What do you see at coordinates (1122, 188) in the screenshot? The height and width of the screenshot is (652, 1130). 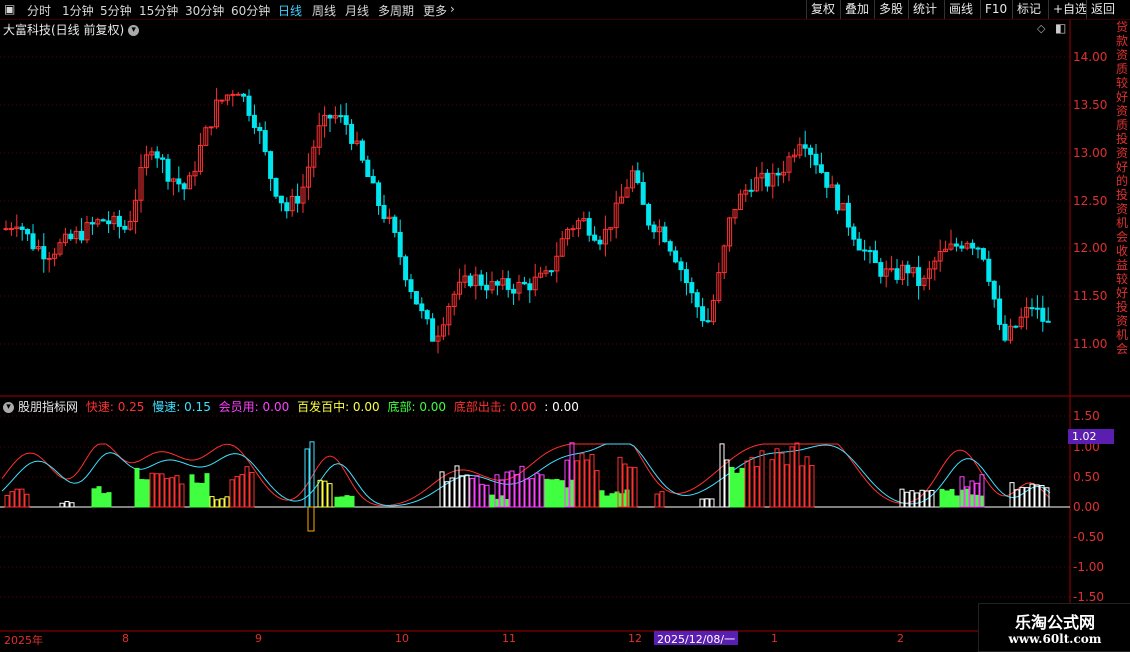 I see `side-info-column: 贷款资质较好资质投资好的投资机会收益较好投资机会` at bounding box center [1122, 188].